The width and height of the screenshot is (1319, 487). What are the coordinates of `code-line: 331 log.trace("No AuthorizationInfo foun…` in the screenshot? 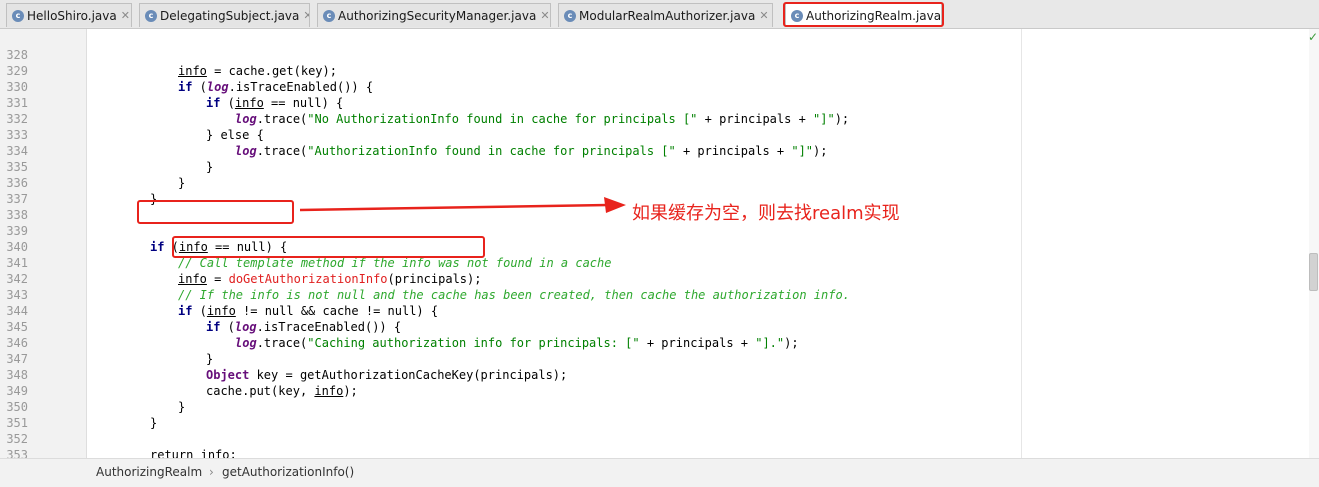 It's located at (650, 102).